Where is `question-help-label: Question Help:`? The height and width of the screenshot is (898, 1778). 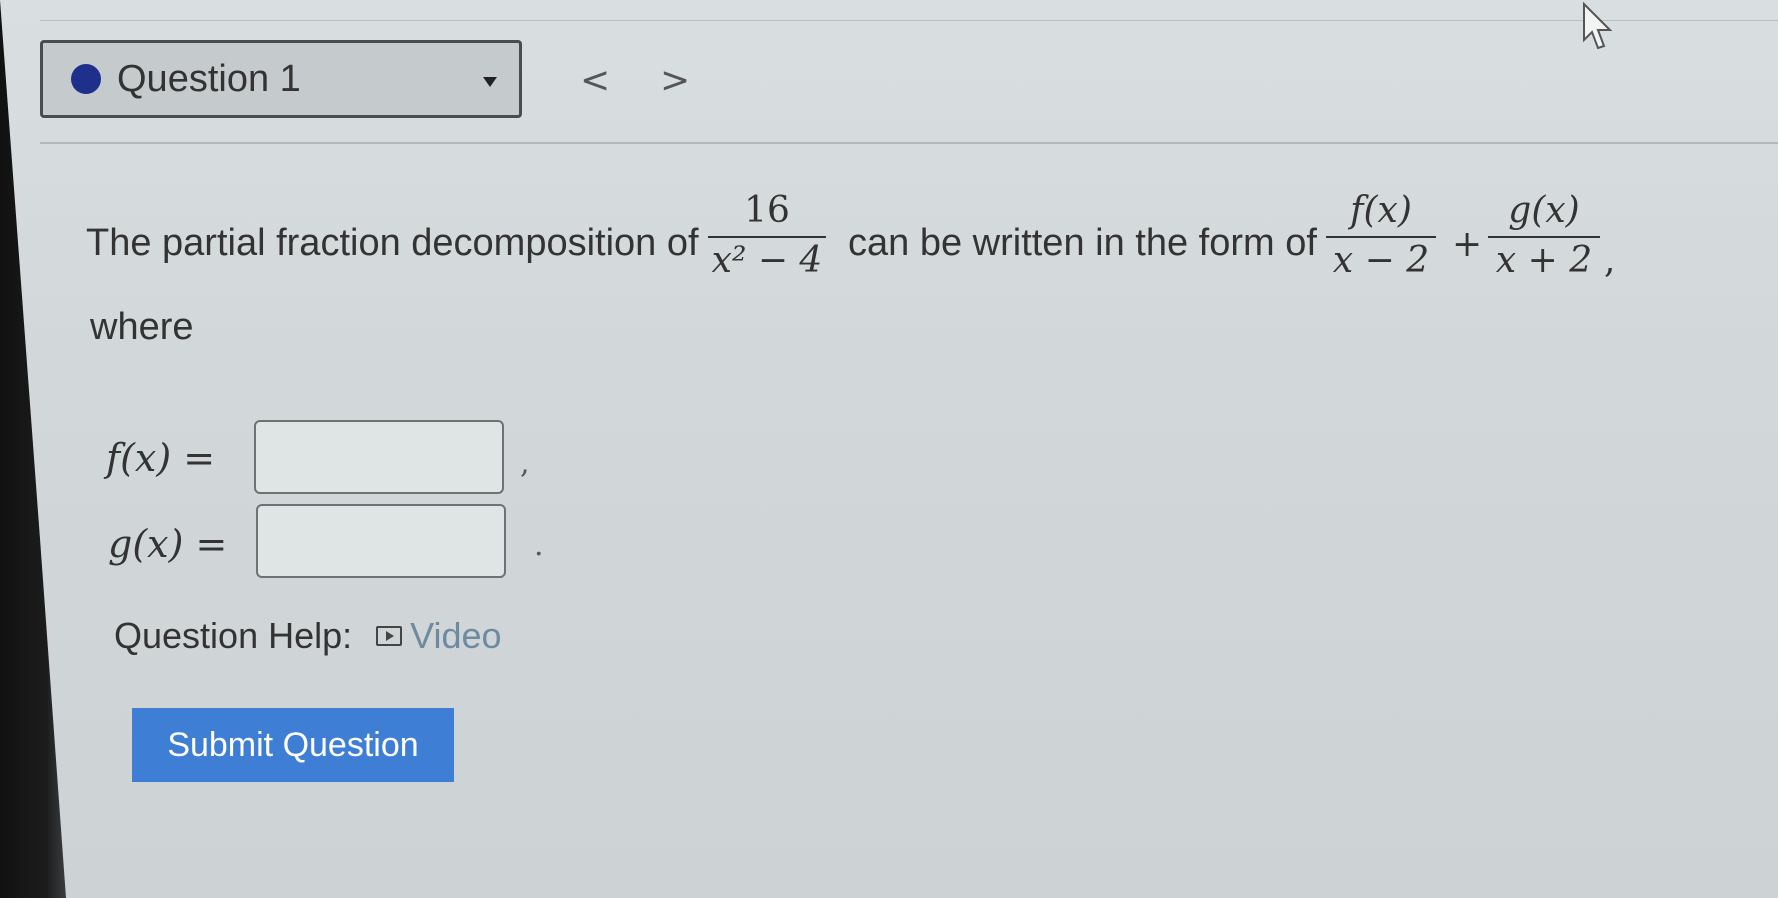
question-help-label: Question Help: is located at coordinates (233, 635).